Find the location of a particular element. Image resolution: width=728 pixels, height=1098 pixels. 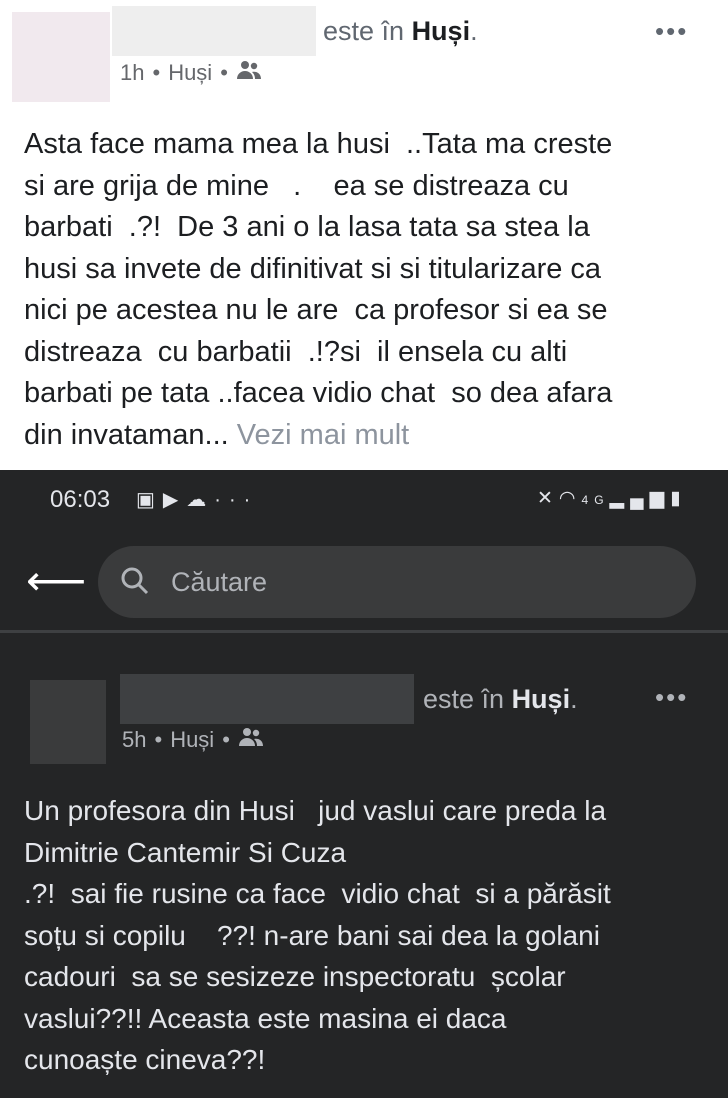

status-time: 06:03 is located at coordinates (80, 499).